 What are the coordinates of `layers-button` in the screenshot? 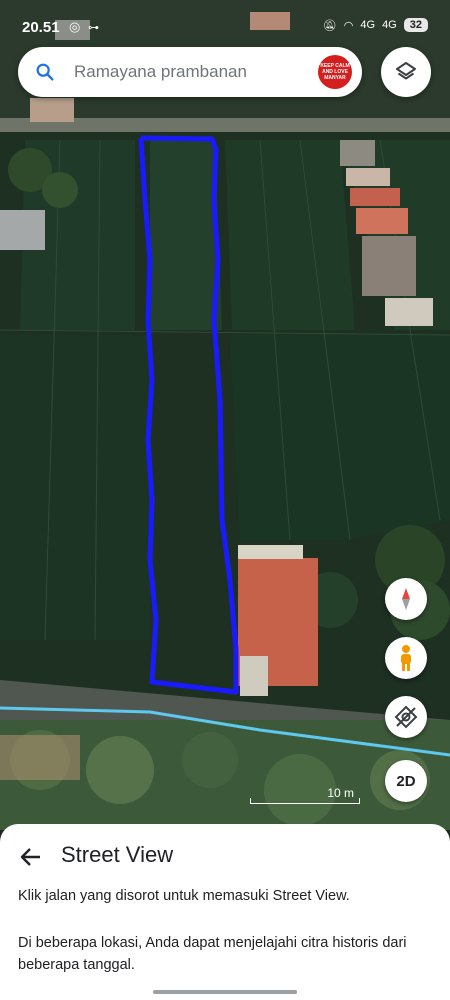 It's located at (406, 72).